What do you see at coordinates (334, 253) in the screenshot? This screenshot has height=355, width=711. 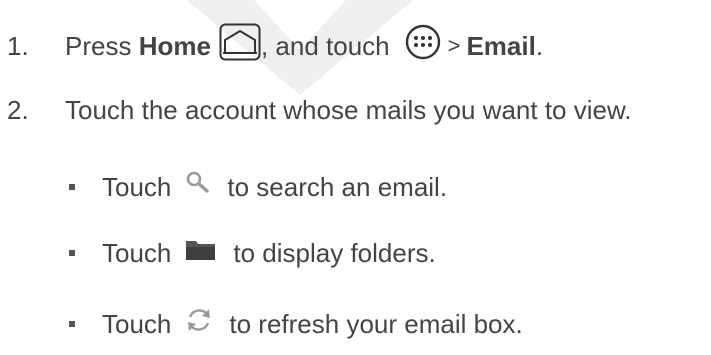 I see `bullet-text-after: to display folders.` at bounding box center [334, 253].